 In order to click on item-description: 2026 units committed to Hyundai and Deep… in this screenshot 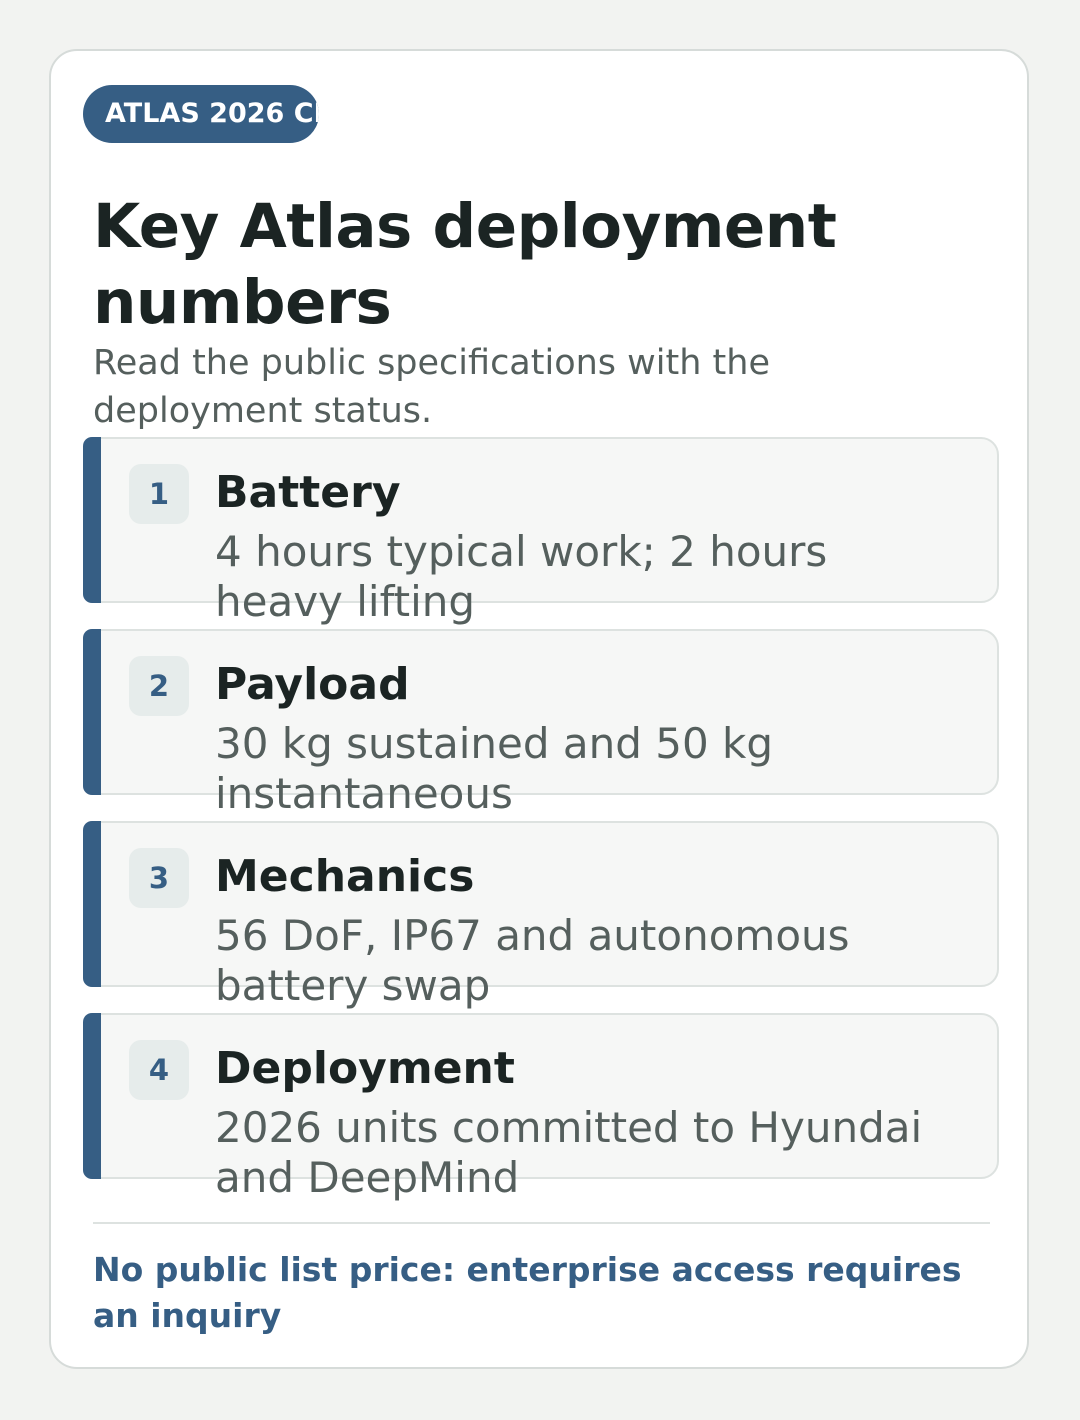, I will do `click(569, 1152)`.